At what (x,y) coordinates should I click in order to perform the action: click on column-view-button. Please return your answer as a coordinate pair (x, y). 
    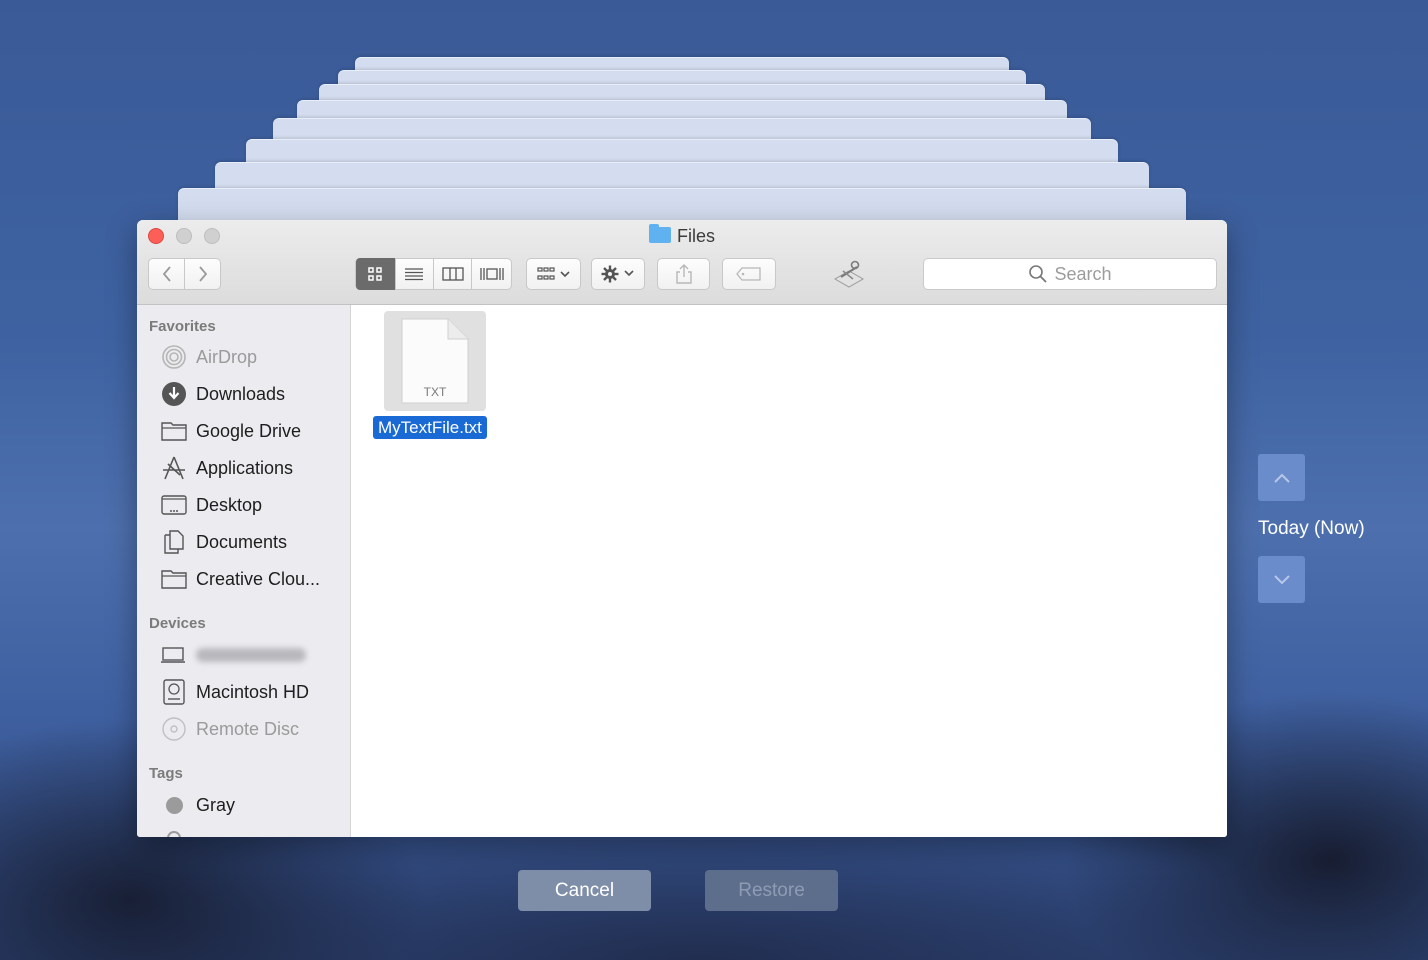
    Looking at the image, I should click on (453, 274).